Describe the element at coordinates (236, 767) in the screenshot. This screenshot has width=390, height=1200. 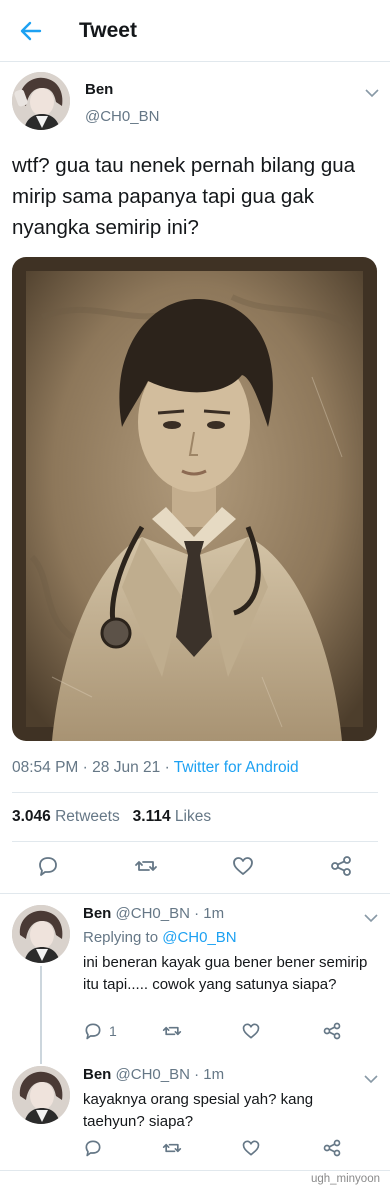
I see `tweet-source-link: Twitter for Android` at that location.